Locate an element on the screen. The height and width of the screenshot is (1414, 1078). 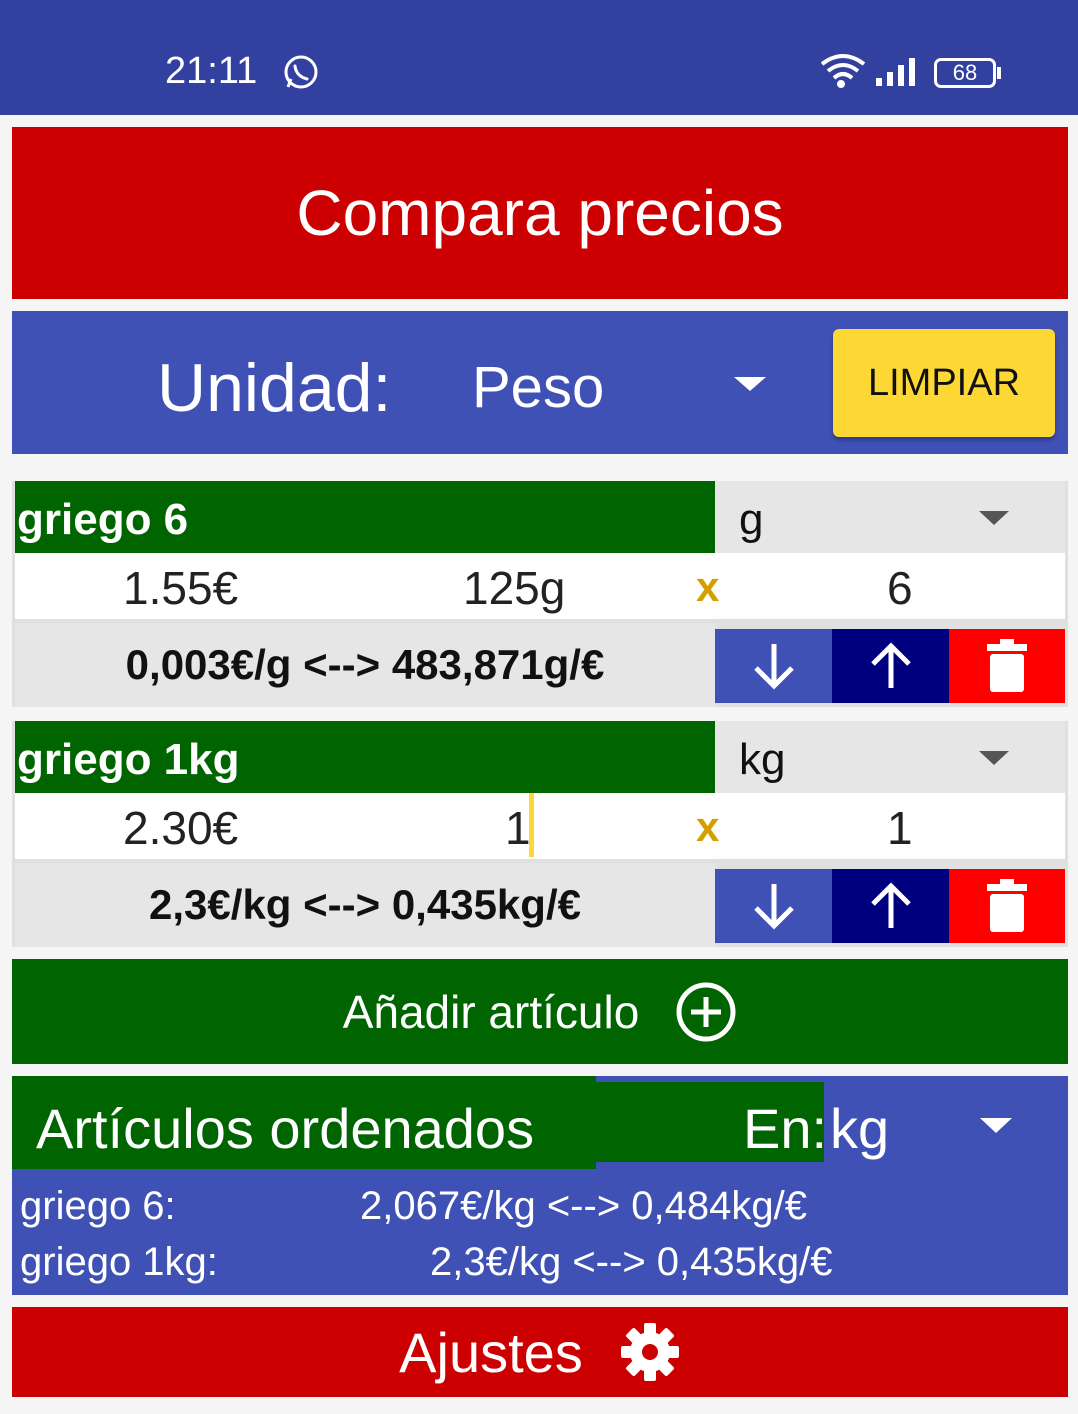
item-unit-select: kg is located at coordinates (890, 757).